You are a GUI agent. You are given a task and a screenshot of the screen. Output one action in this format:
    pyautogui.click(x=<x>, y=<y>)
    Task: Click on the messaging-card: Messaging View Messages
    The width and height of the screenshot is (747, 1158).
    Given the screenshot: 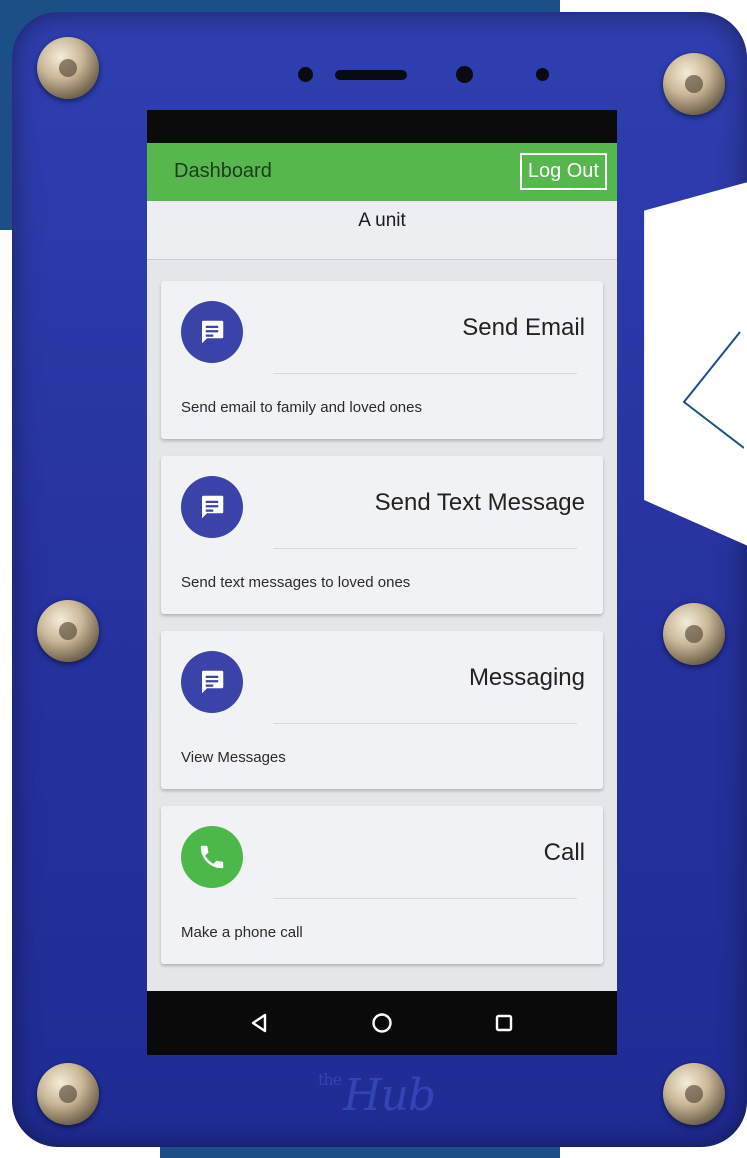 What is the action you would take?
    pyautogui.click(x=382, y=710)
    